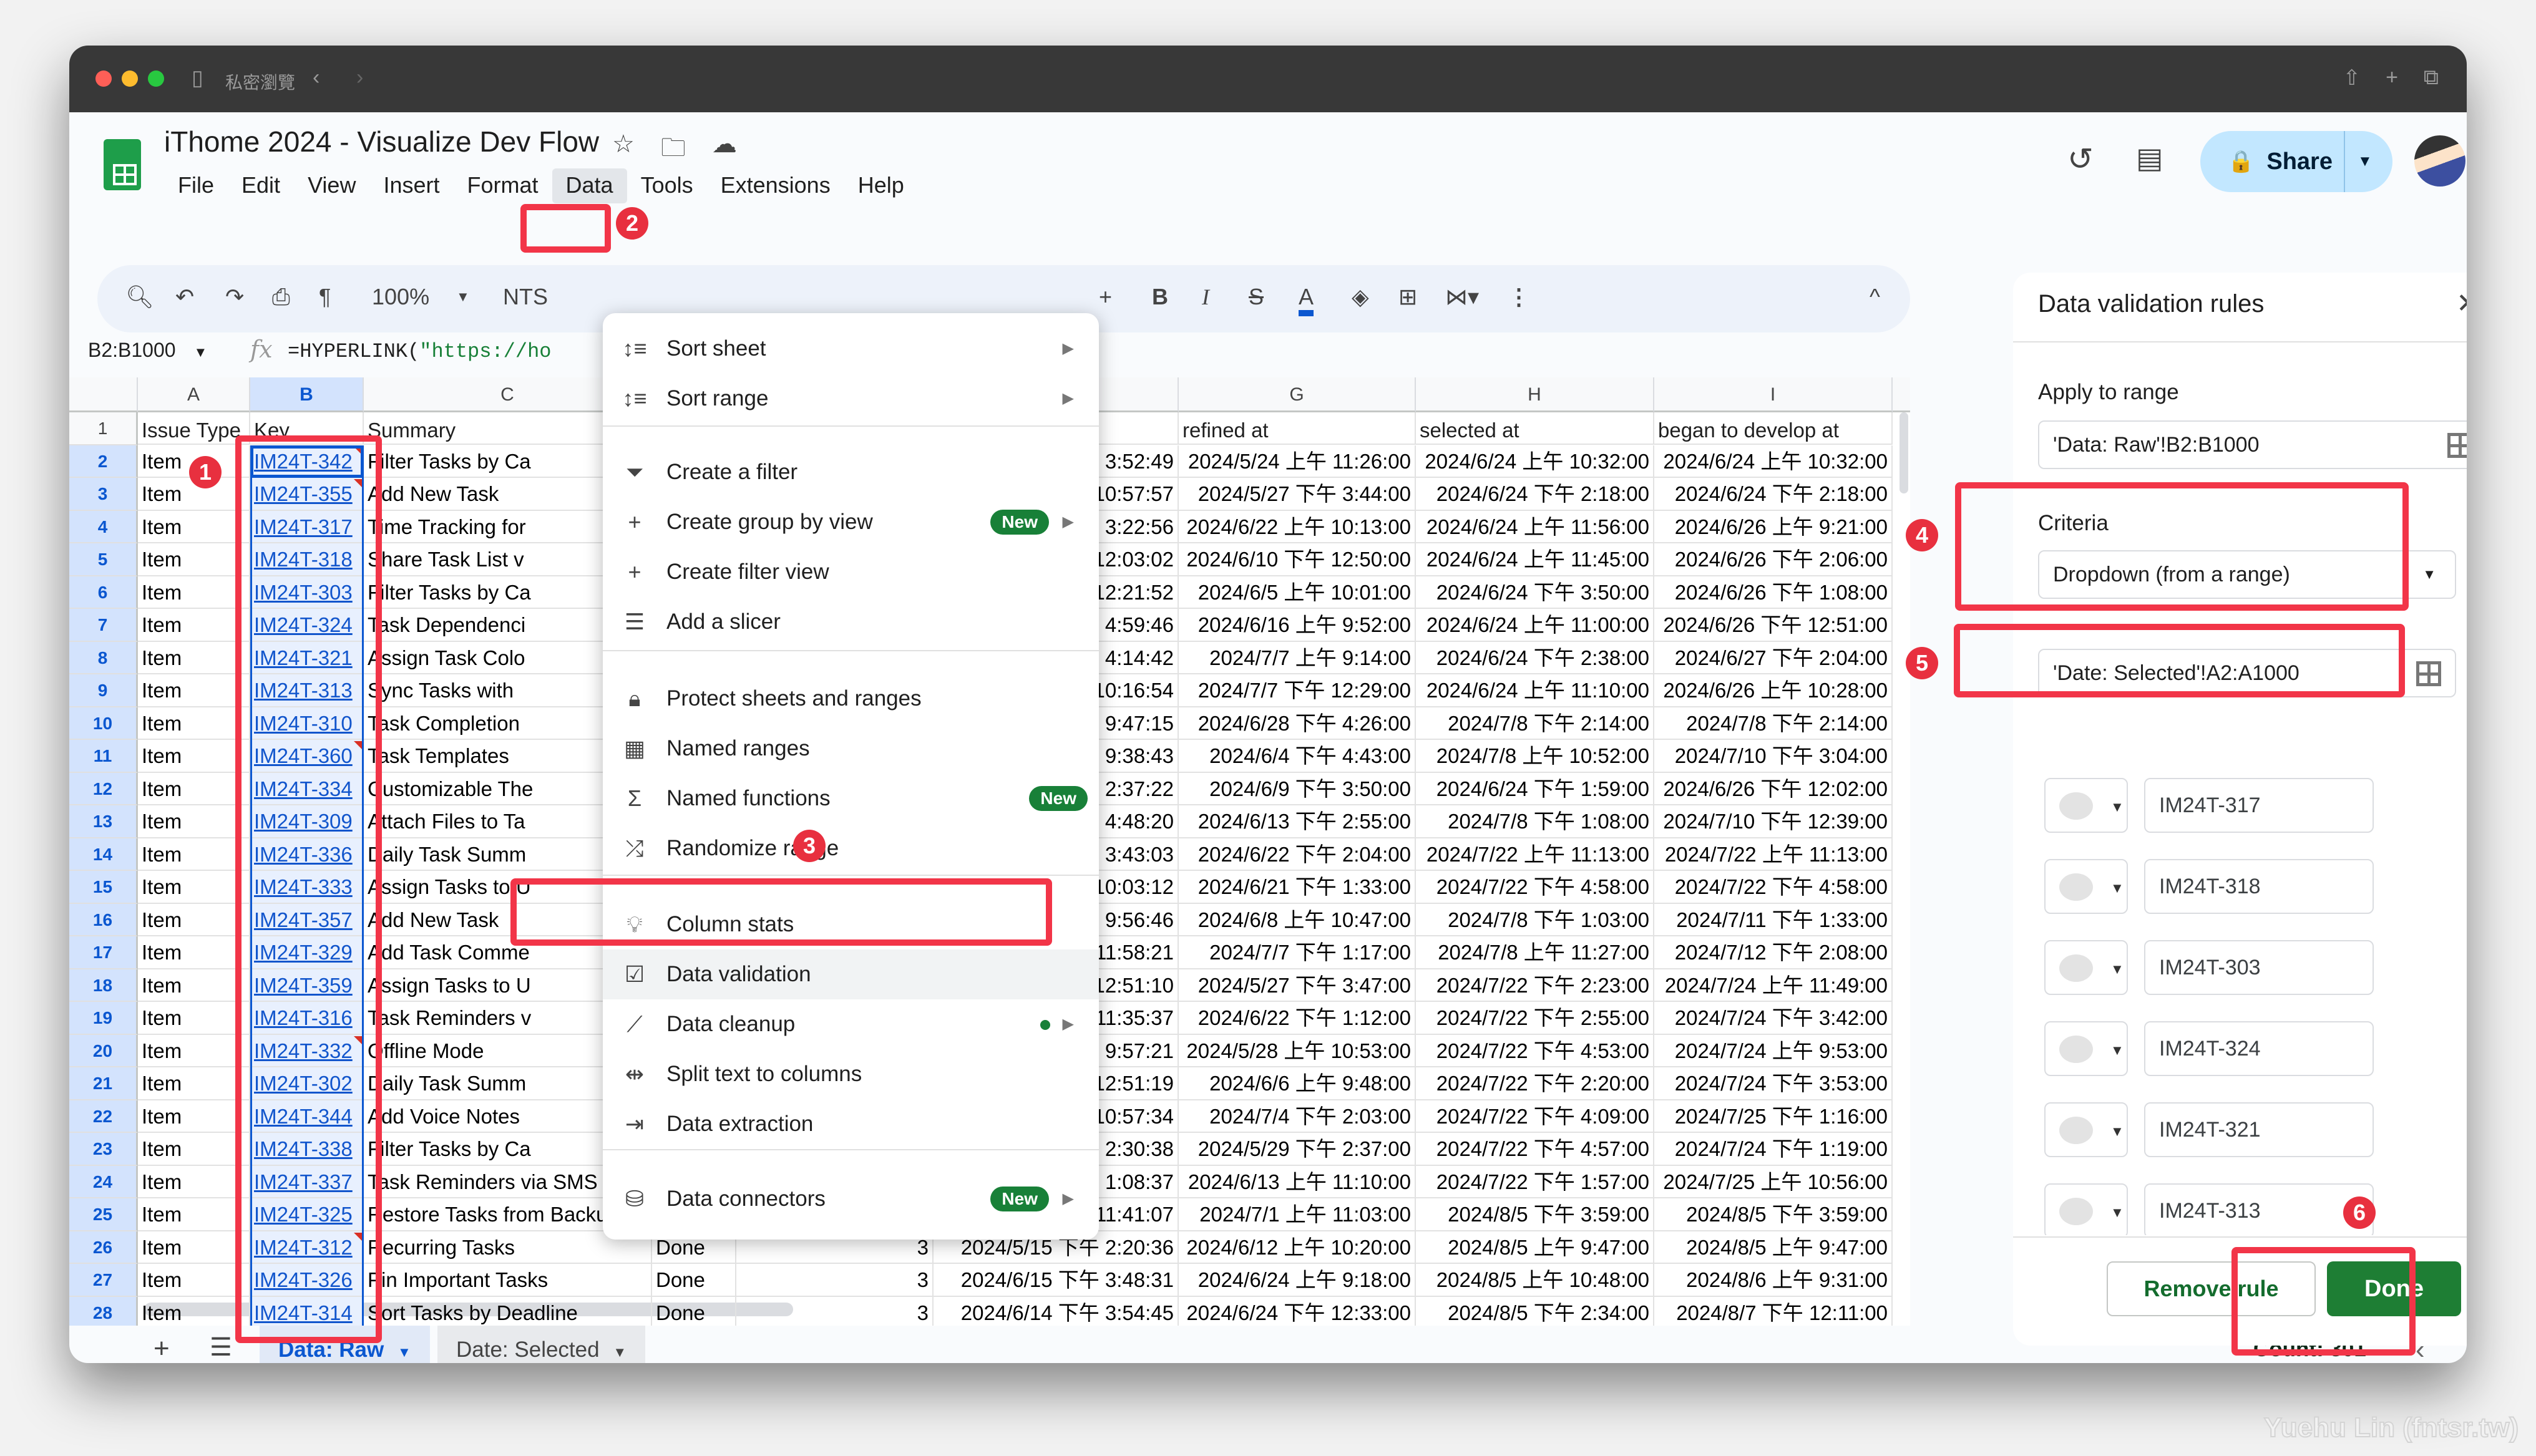 This screenshot has height=1456, width=2536. What do you see at coordinates (1535, 657) in the screenshot?
I see `table-cell: 2024/6/24 下午 2:38:00` at bounding box center [1535, 657].